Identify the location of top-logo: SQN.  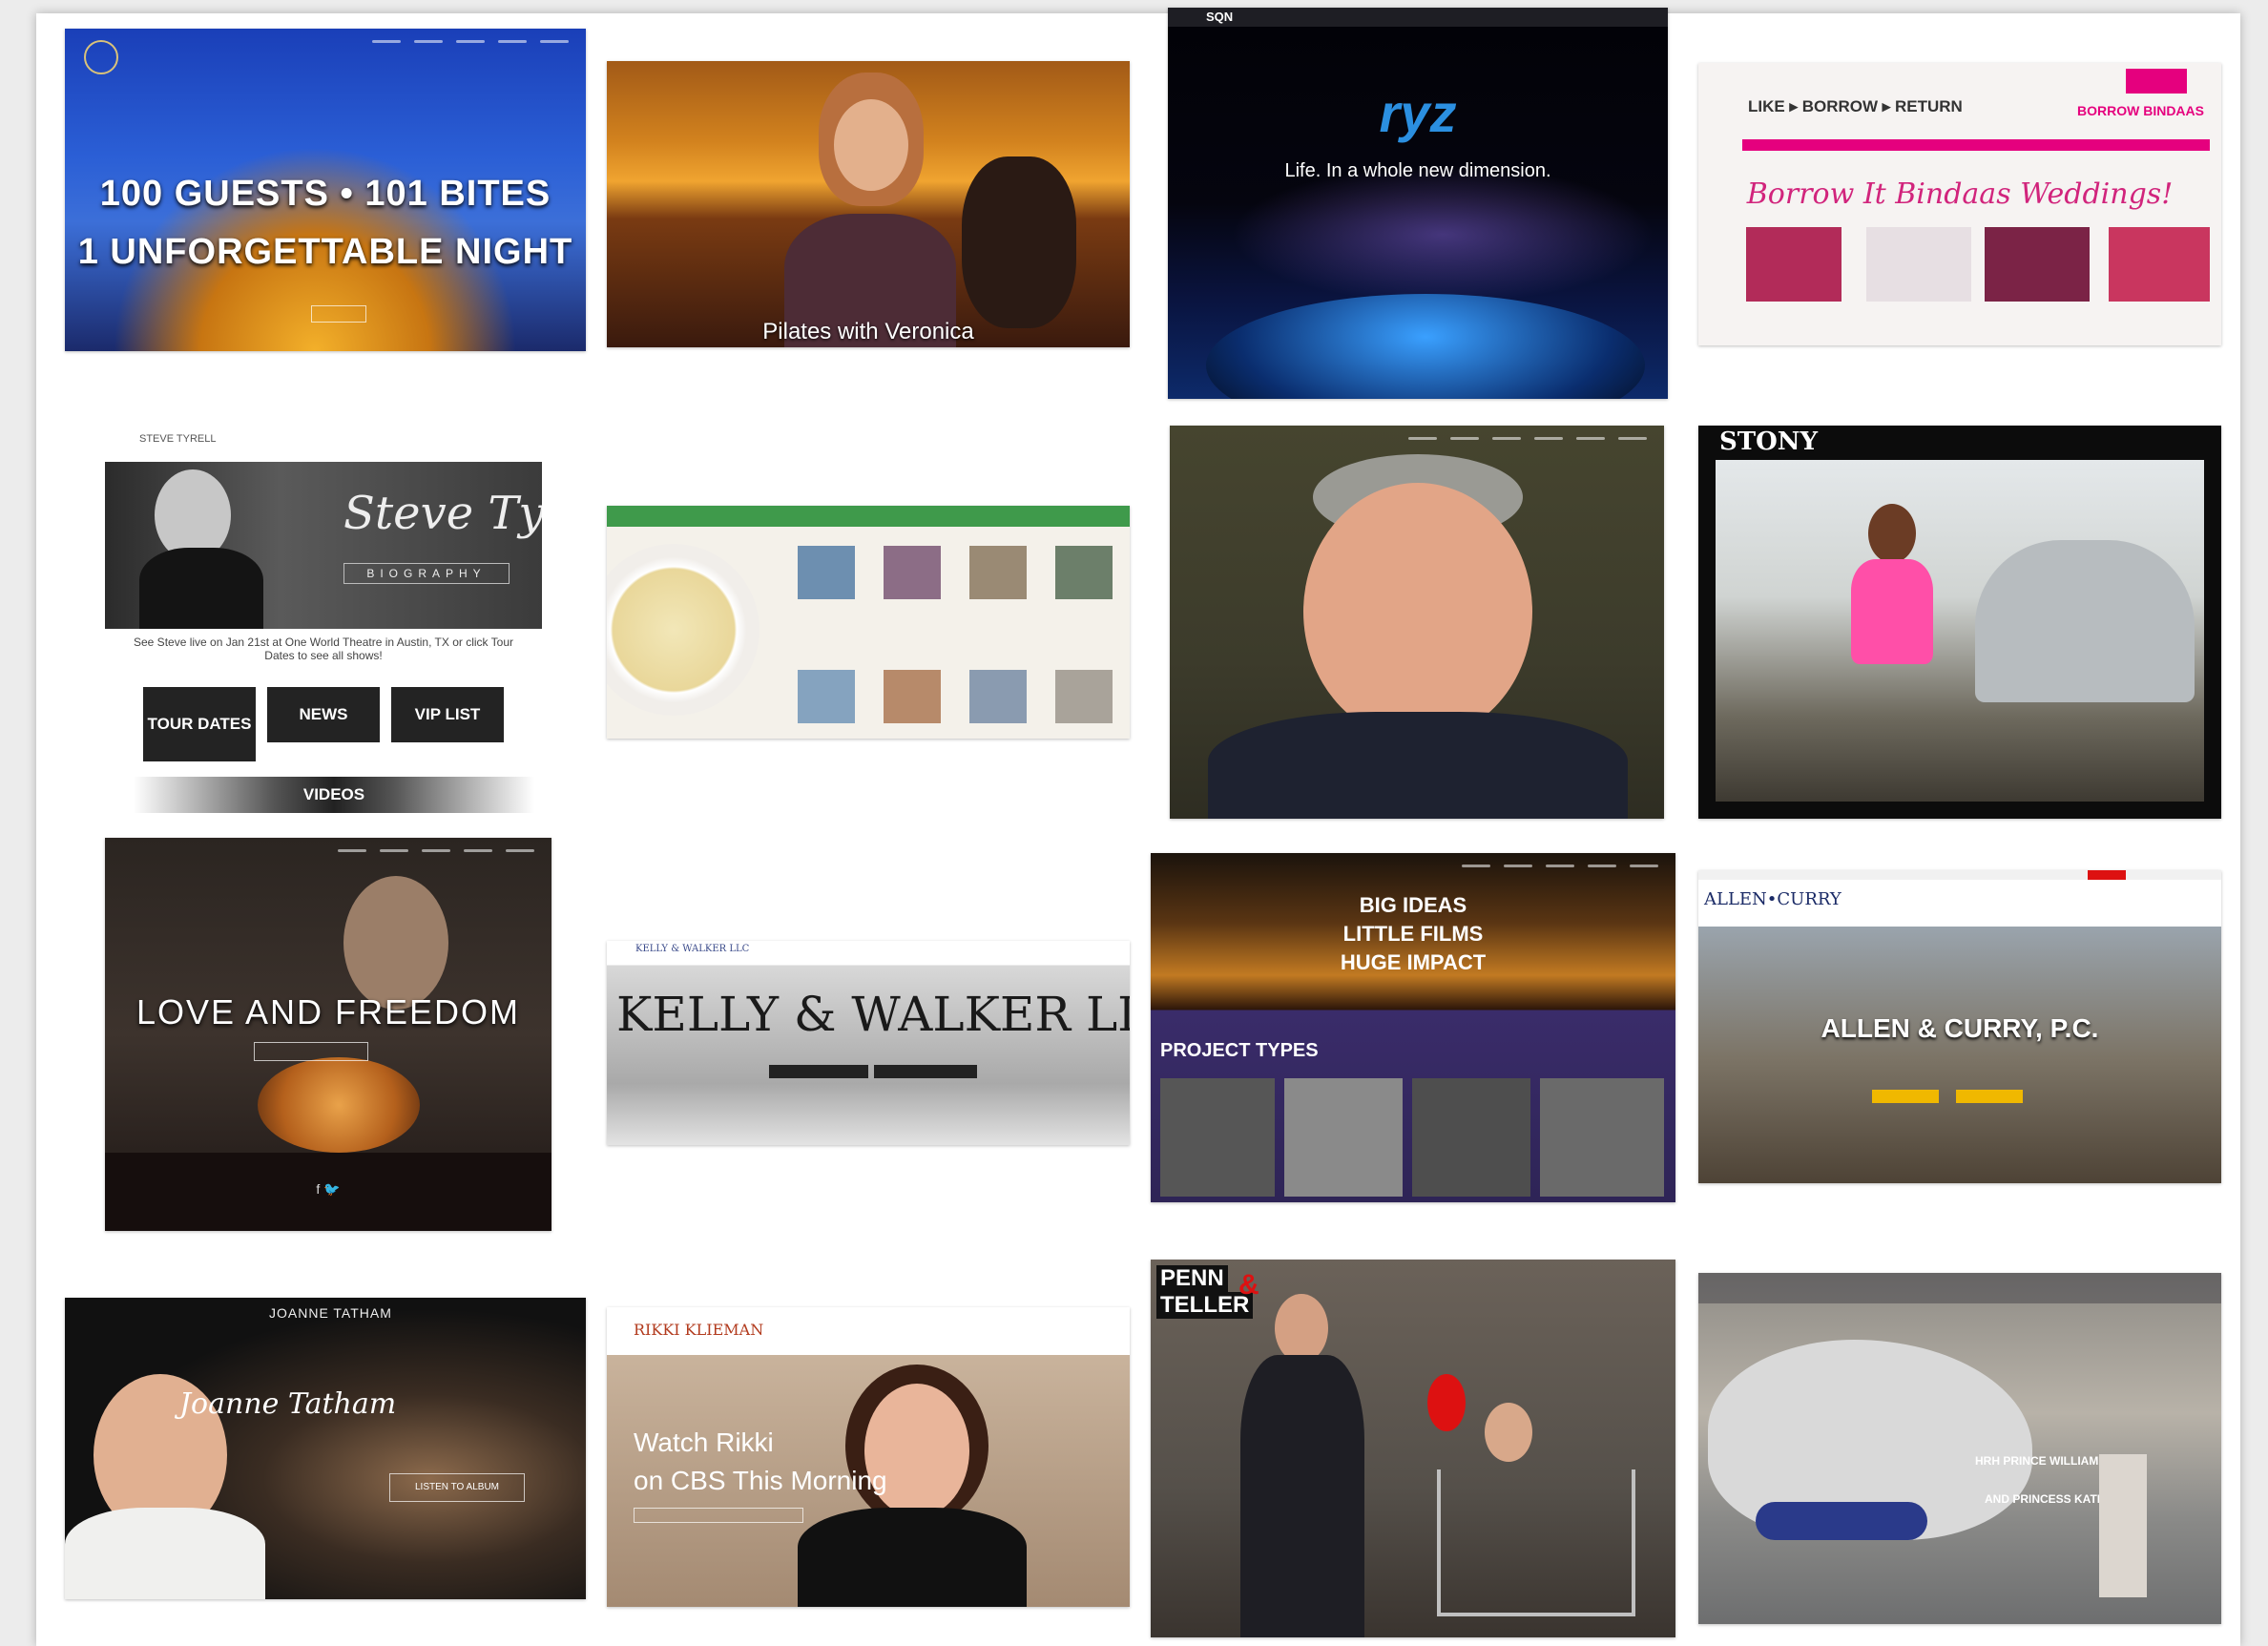
(1220, 17).